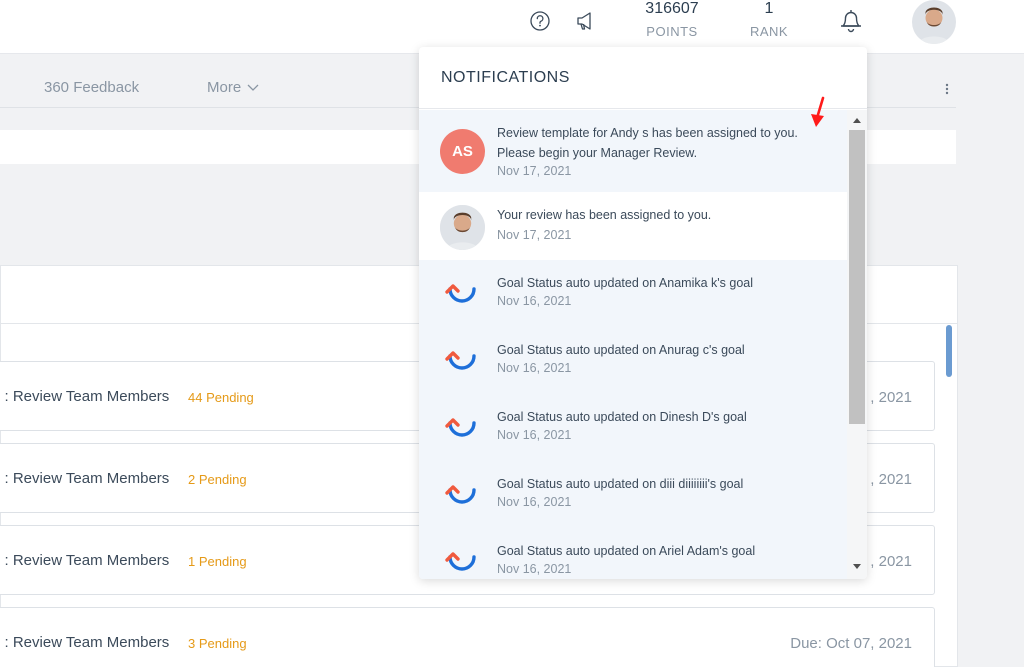  I want to click on page-scrollbar, so click(949, 351).